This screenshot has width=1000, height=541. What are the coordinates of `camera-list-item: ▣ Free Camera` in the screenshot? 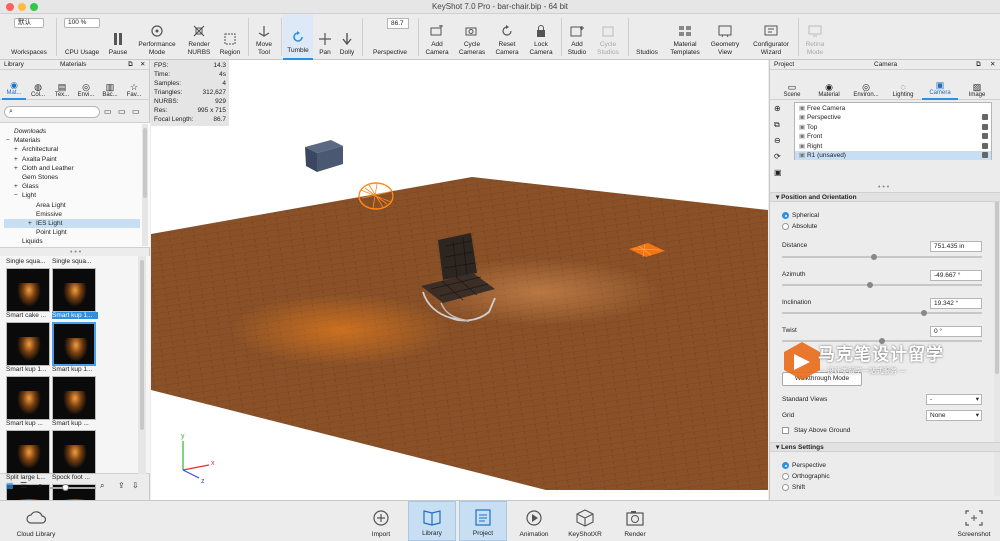 It's located at (893, 108).